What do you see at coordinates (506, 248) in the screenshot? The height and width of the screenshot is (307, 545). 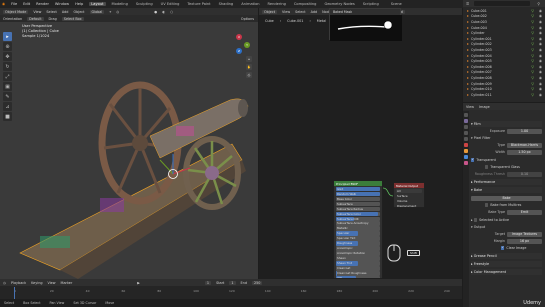 I see `clear-image-row: ✓ Clear Image` at bounding box center [506, 248].